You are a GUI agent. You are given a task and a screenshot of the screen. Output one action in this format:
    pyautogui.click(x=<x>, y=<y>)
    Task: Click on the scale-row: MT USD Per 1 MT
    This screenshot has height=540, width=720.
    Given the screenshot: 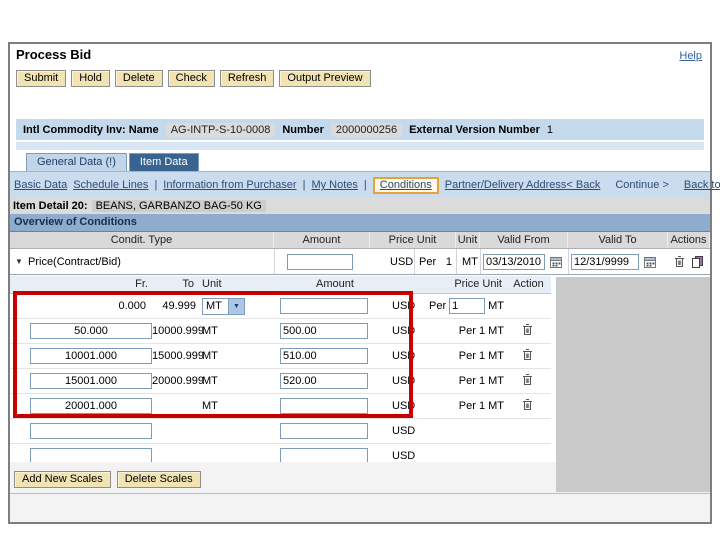 What is the action you would take?
    pyautogui.click(x=280, y=406)
    